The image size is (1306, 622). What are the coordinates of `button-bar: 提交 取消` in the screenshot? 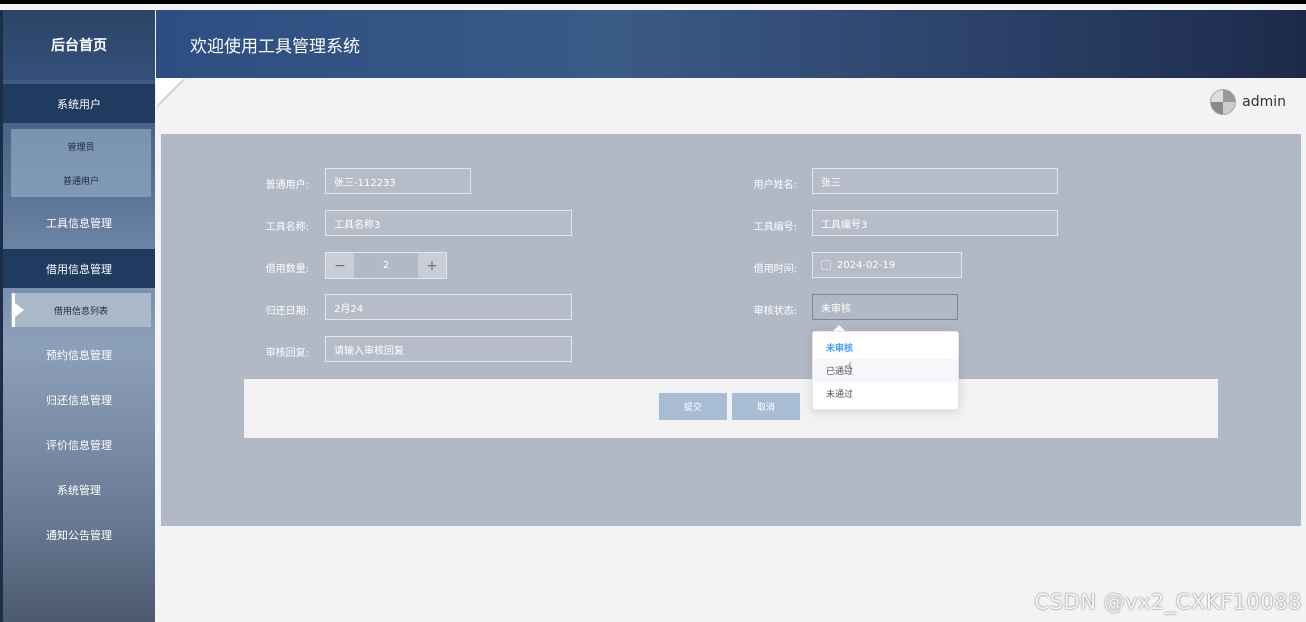 It's located at (731, 408).